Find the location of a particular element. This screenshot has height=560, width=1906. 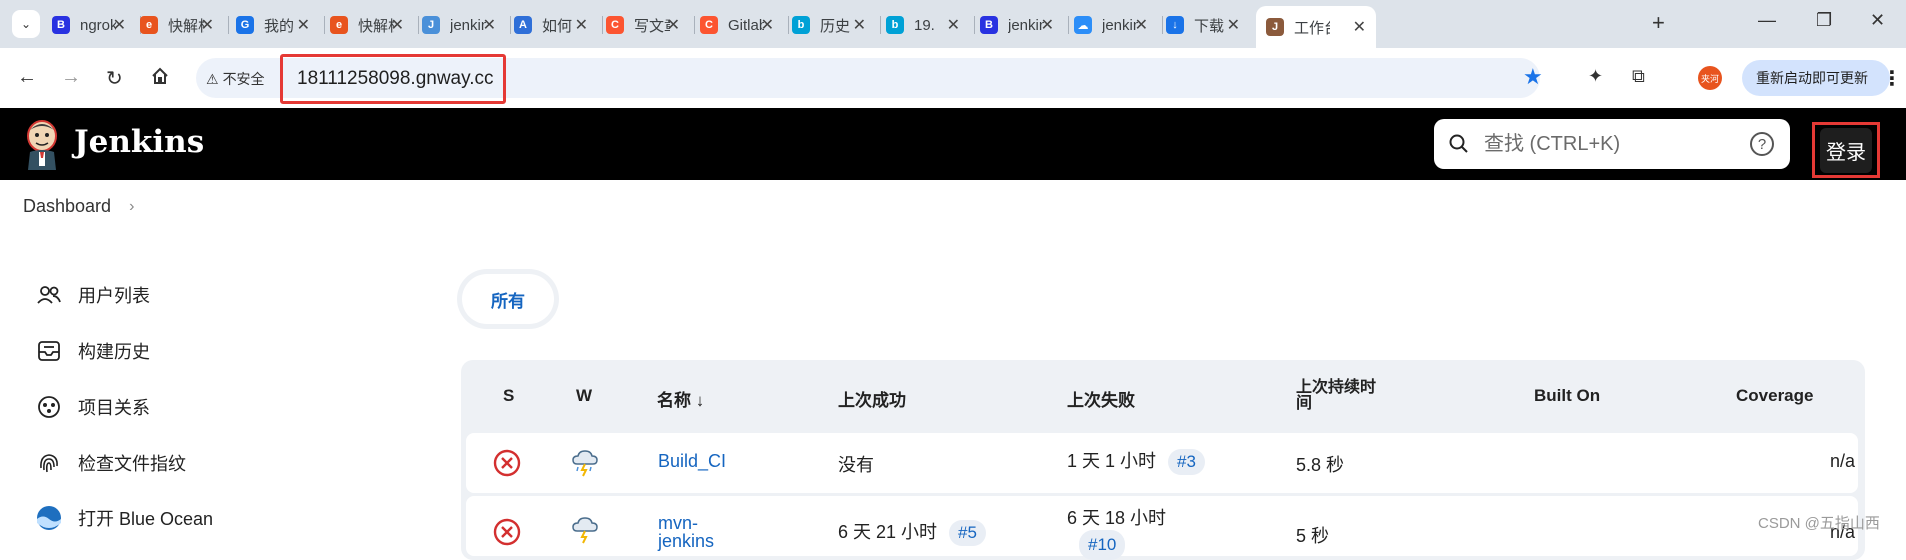

more-menu-icon: ⋮ is located at coordinates (1892, 78).